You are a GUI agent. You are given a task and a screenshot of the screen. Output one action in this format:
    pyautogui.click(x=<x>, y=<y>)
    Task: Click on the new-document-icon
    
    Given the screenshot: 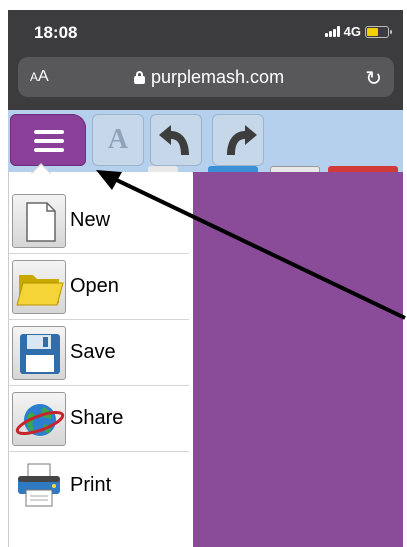 What is the action you would take?
    pyautogui.click(x=39, y=220)
    